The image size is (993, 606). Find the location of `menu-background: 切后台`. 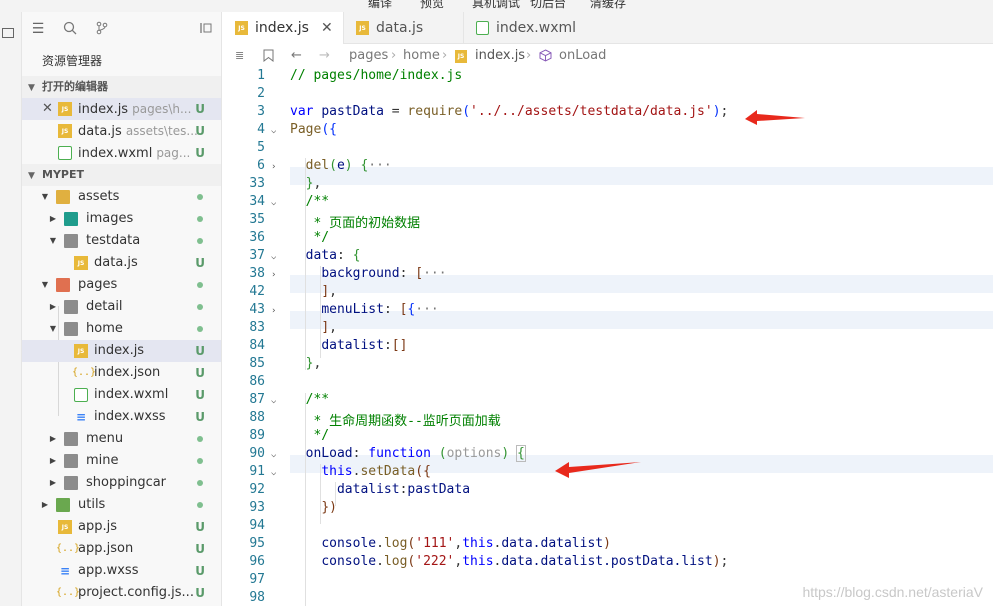

menu-background: 切后台 is located at coordinates (548, 5).